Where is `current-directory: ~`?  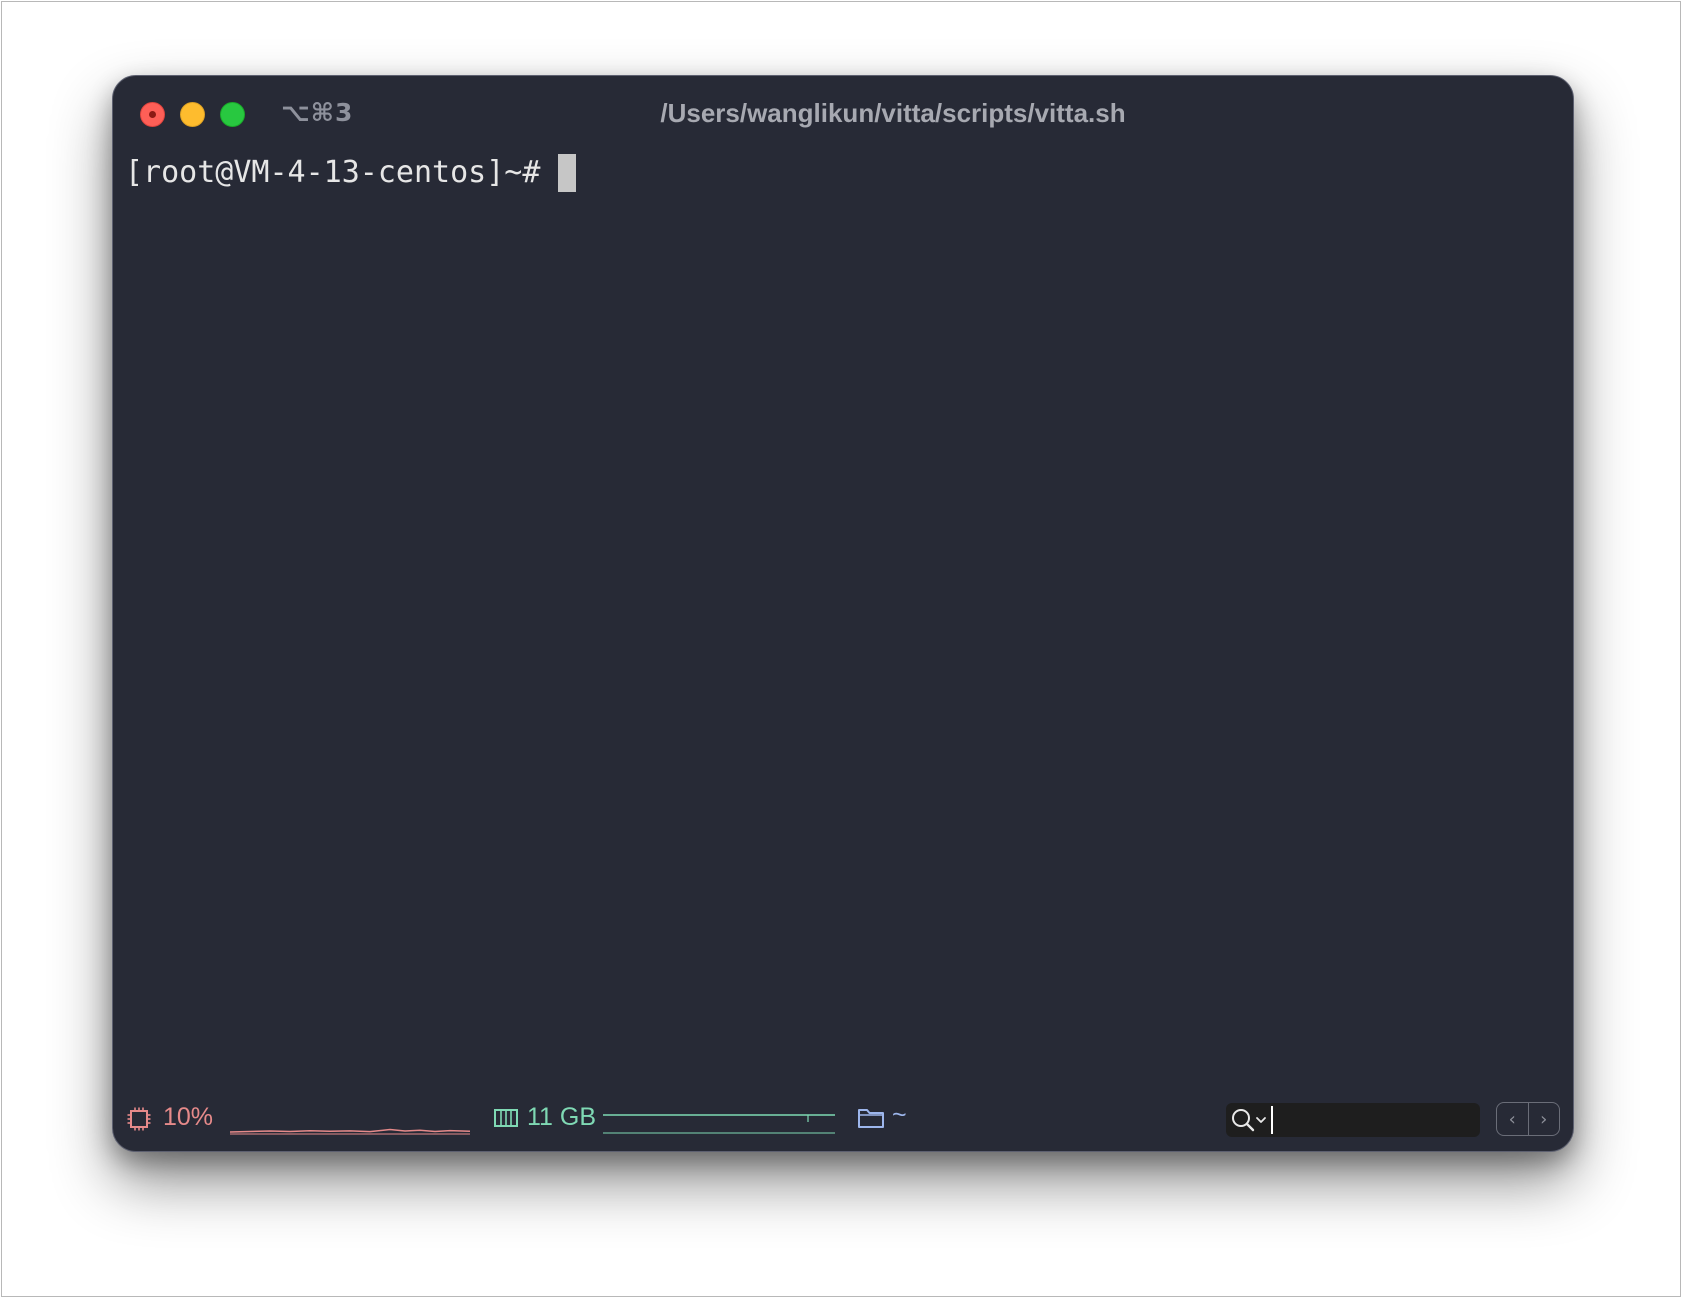 current-directory: ~ is located at coordinates (899, 1115).